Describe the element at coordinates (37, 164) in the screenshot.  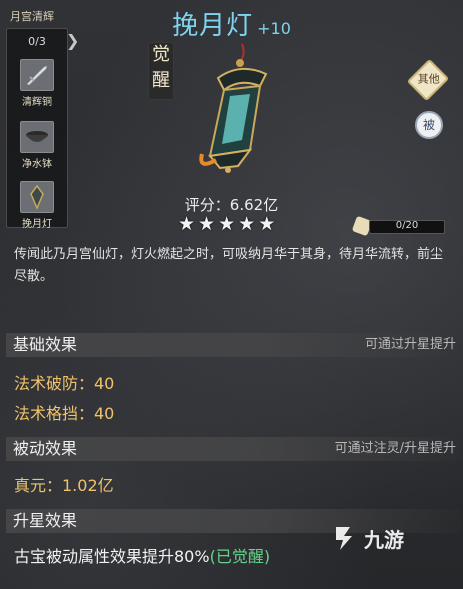
I see `set-item-label: 净水钵` at that location.